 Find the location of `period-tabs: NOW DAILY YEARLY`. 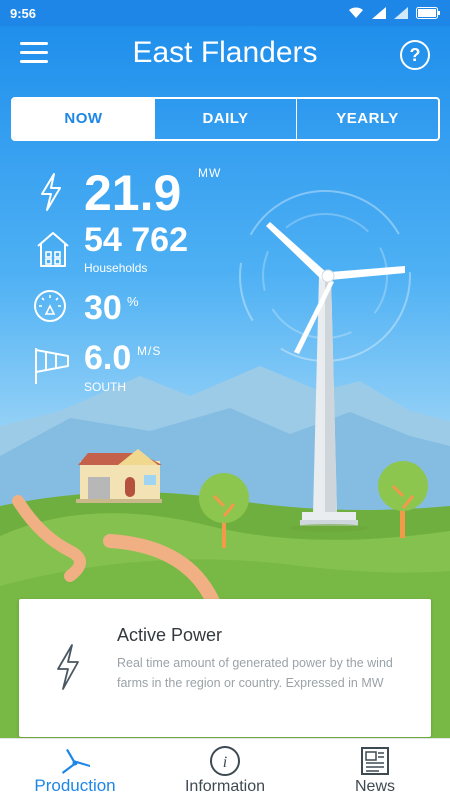

period-tabs: NOW DAILY YEARLY is located at coordinates (225, 119).